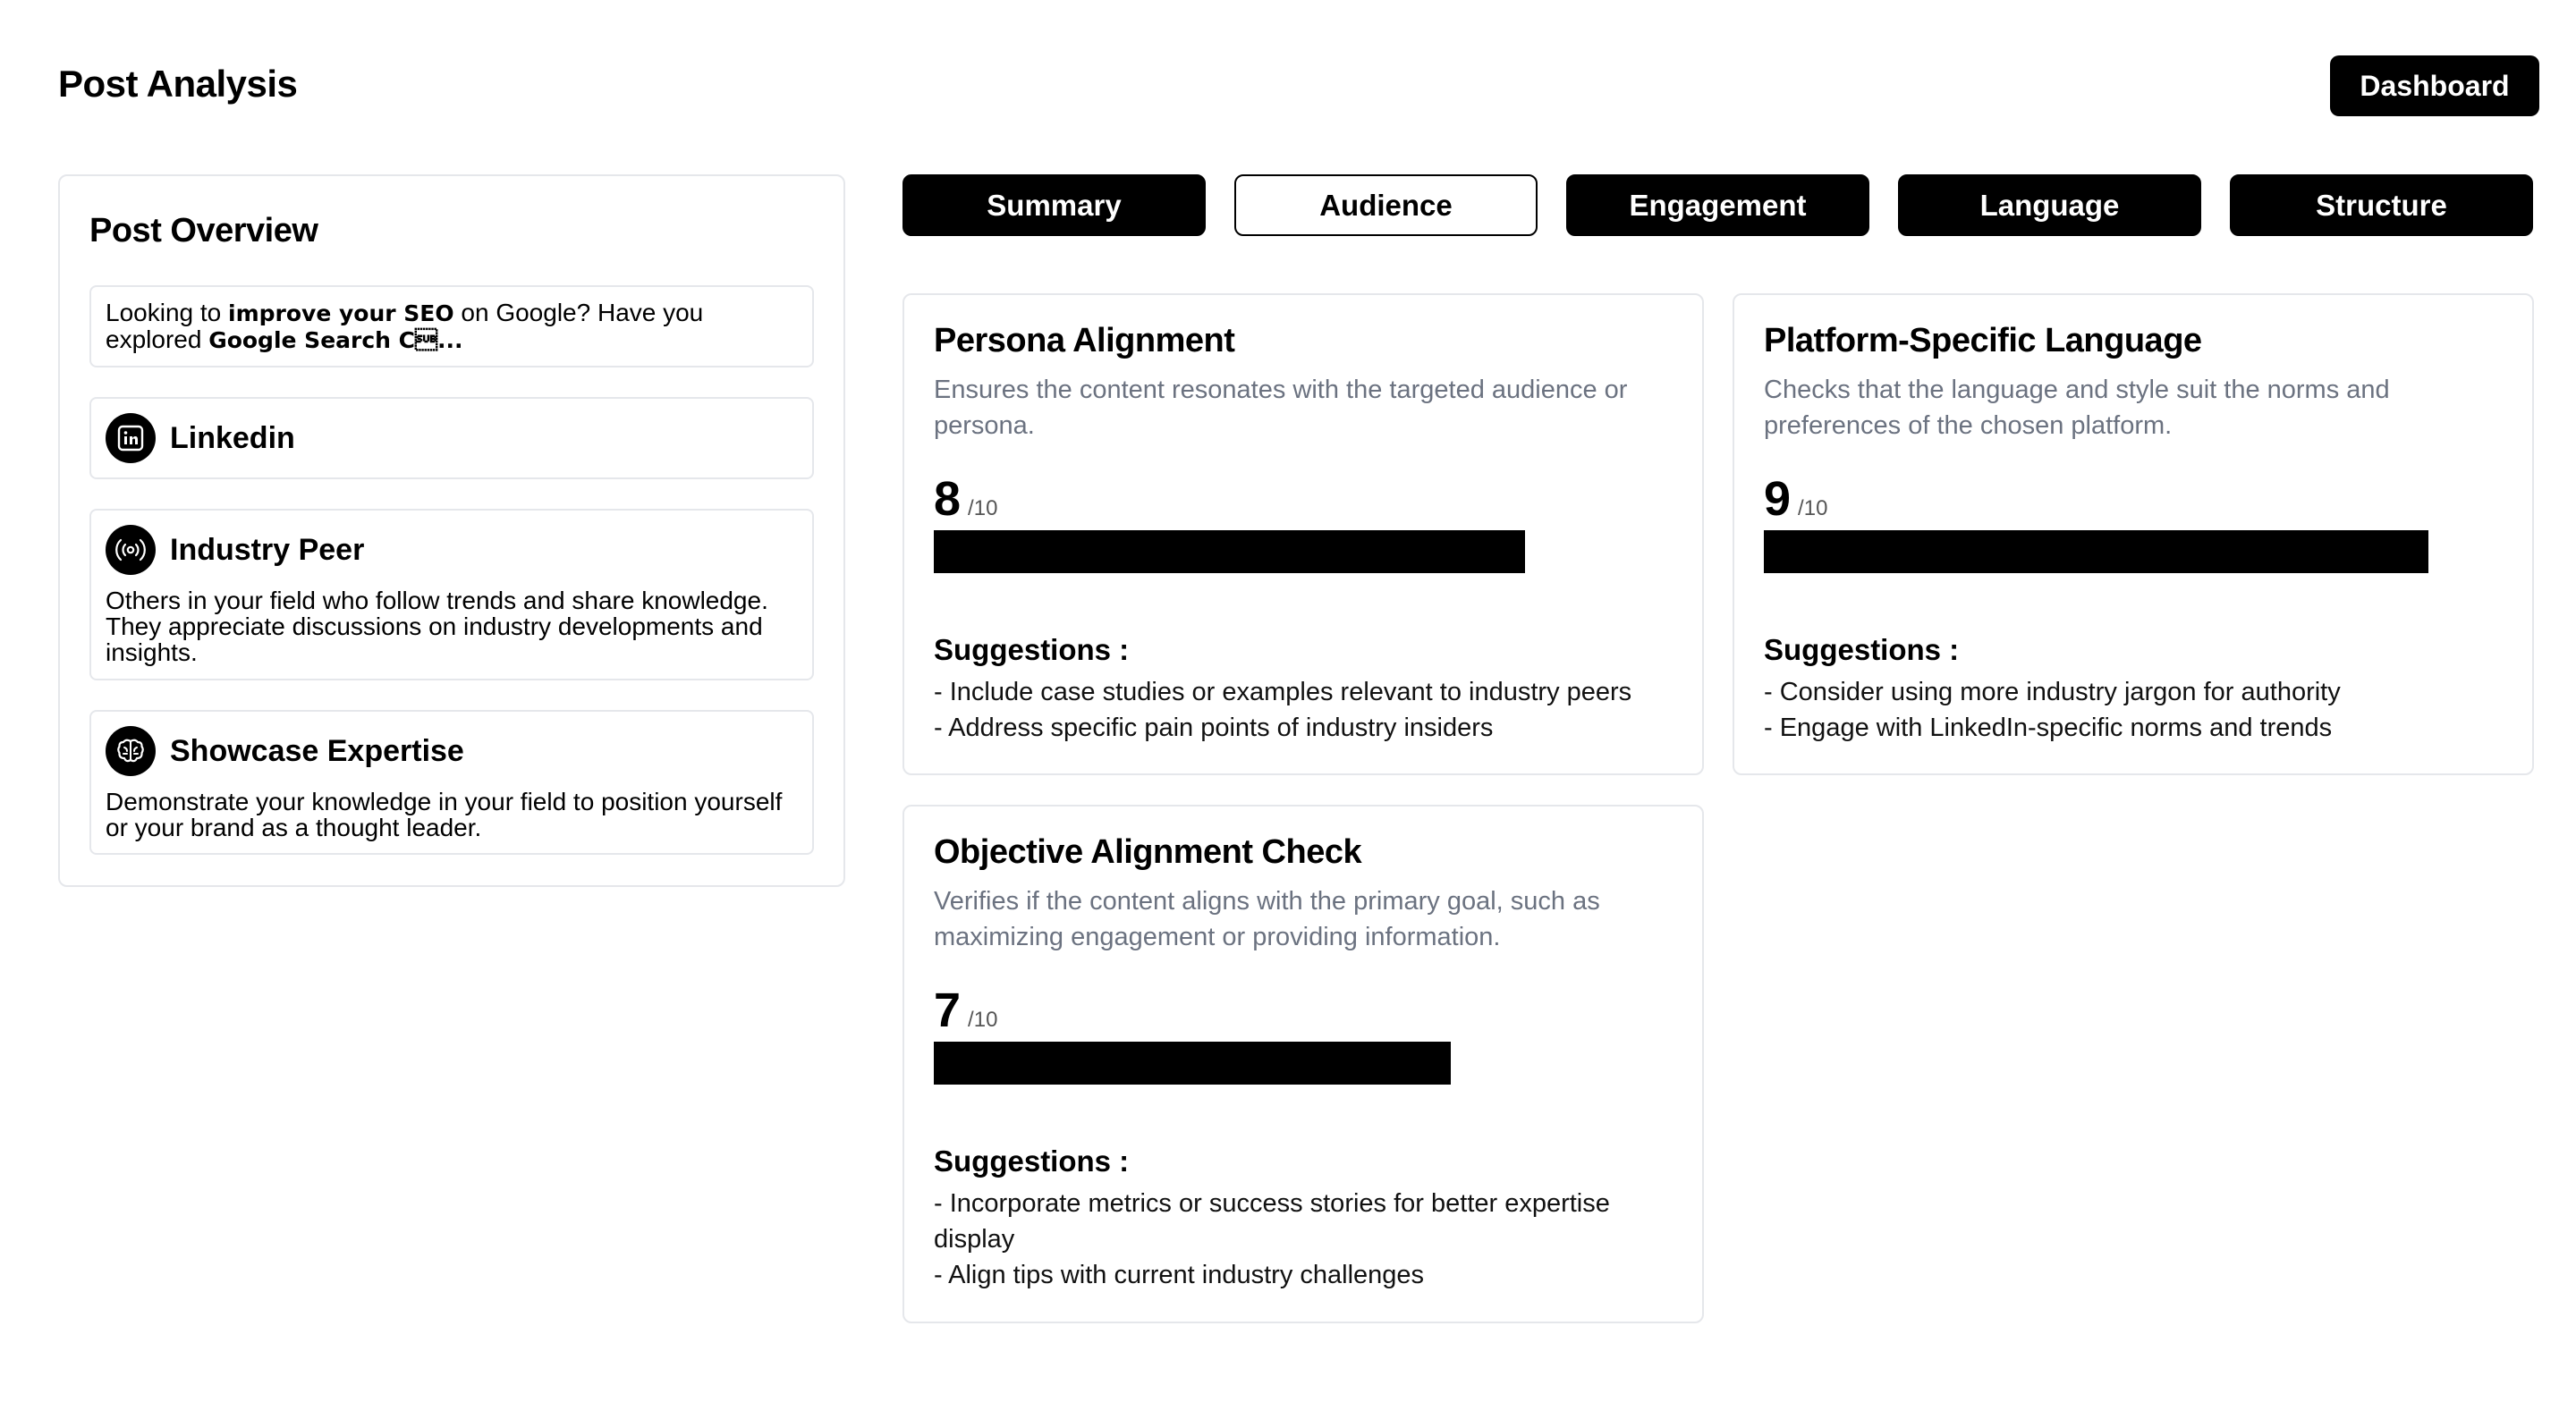  I want to click on tab-language: Language, so click(2049, 205).